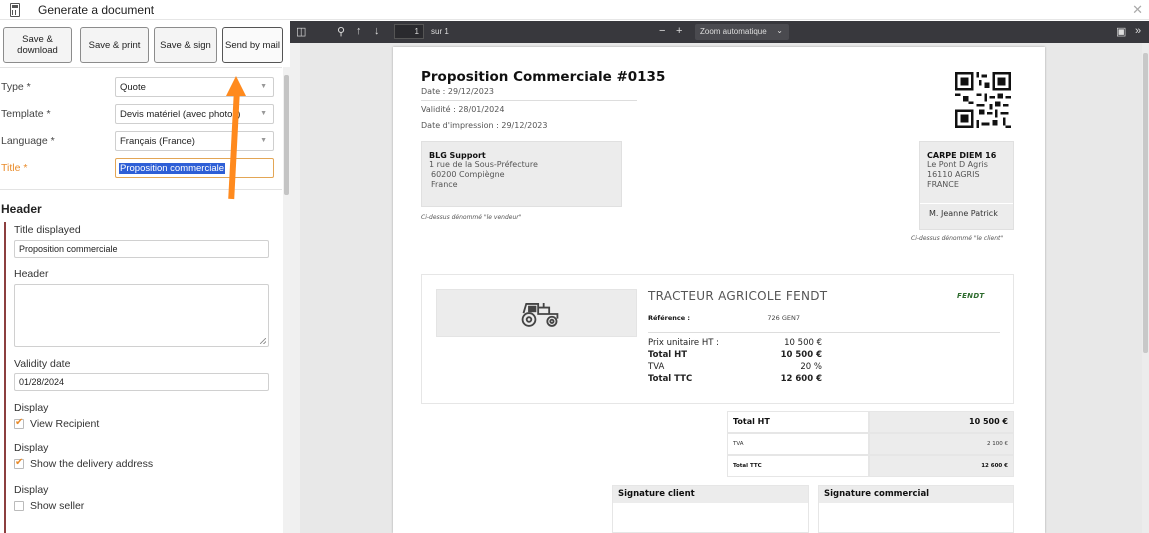 The height and width of the screenshot is (533, 1149). Describe the element at coordinates (16, 87) in the screenshot. I see `type-label: Type *` at that location.